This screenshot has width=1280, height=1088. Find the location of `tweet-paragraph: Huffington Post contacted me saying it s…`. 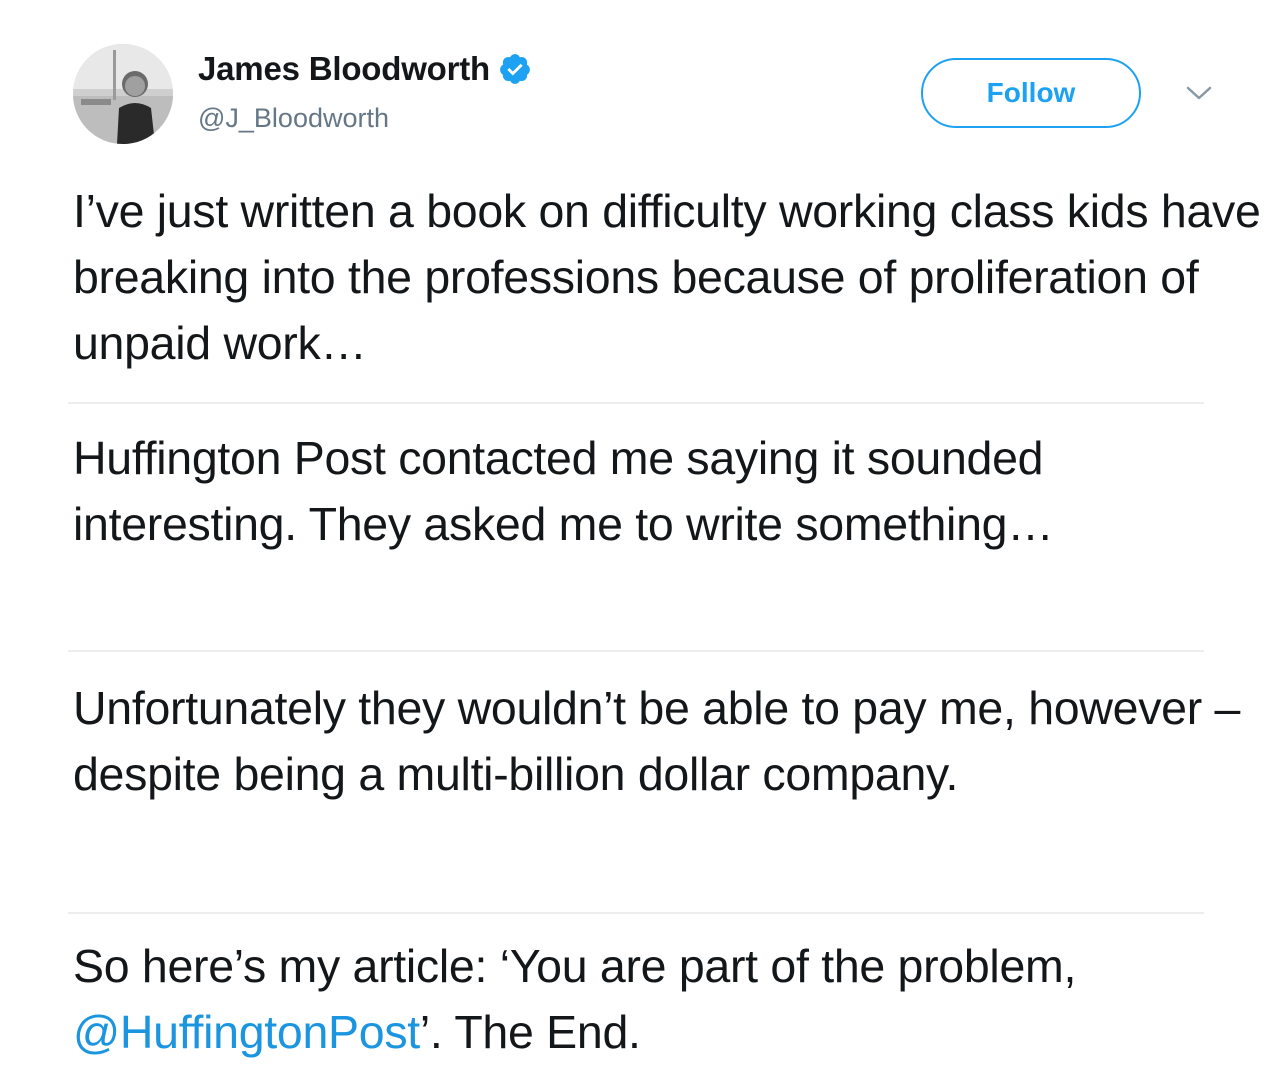

tweet-paragraph: Huffington Post contacted me saying it s… is located at coordinates (563, 491).